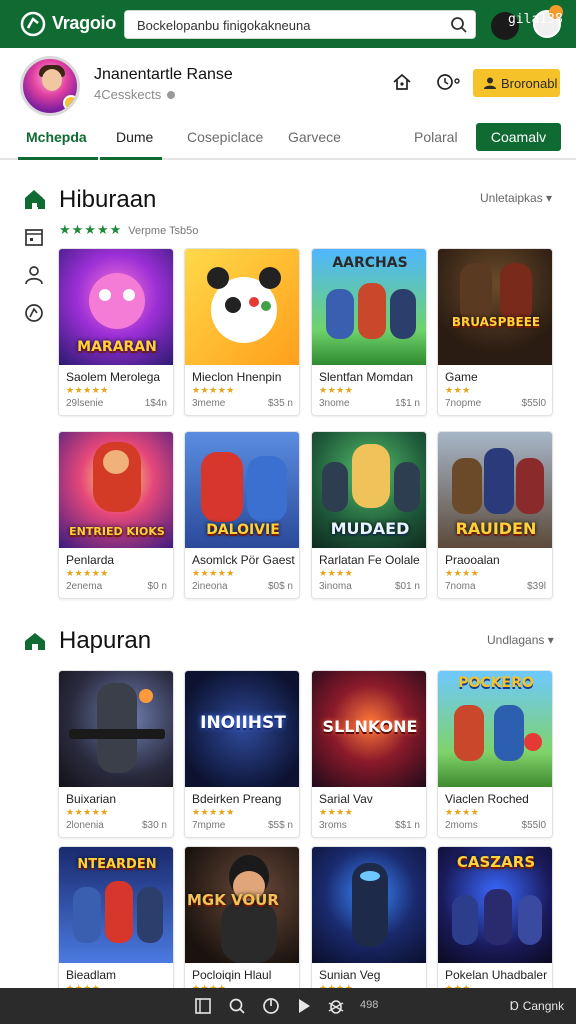 Image resolution: width=576 pixels, height=1024 pixels. What do you see at coordinates (117, 531) in the screenshot?
I see `game-art-title: ENTRIED KIOKS` at bounding box center [117, 531].